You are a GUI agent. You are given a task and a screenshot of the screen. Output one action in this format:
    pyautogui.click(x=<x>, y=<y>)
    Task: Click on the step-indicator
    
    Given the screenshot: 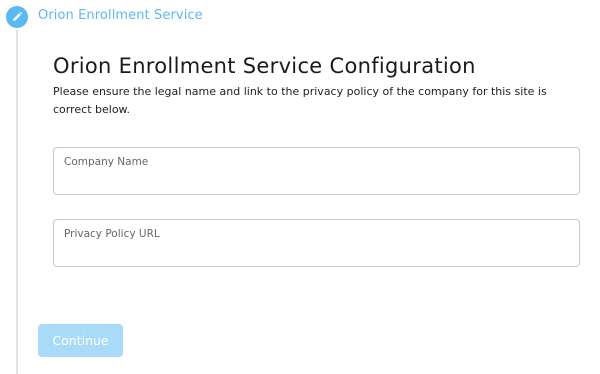 What is the action you would take?
    pyautogui.click(x=17, y=17)
    